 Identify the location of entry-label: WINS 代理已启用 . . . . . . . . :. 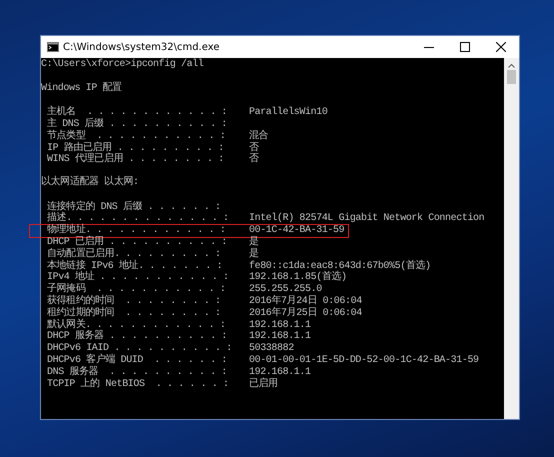
(136, 160).